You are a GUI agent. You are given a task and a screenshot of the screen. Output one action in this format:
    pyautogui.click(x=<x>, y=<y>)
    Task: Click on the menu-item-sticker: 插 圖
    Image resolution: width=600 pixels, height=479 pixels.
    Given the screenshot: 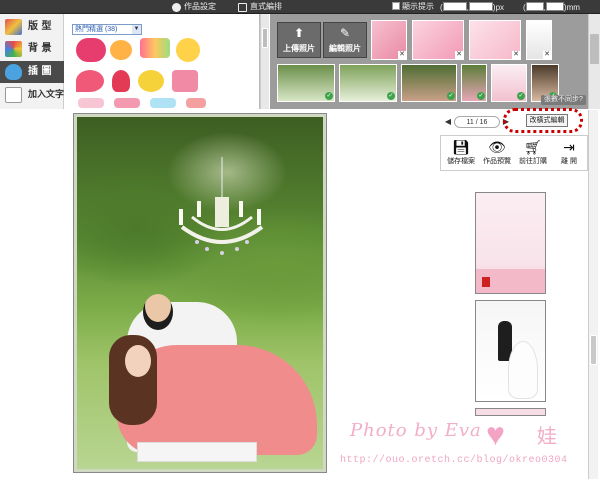 What is the action you would take?
    pyautogui.click(x=32, y=72)
    